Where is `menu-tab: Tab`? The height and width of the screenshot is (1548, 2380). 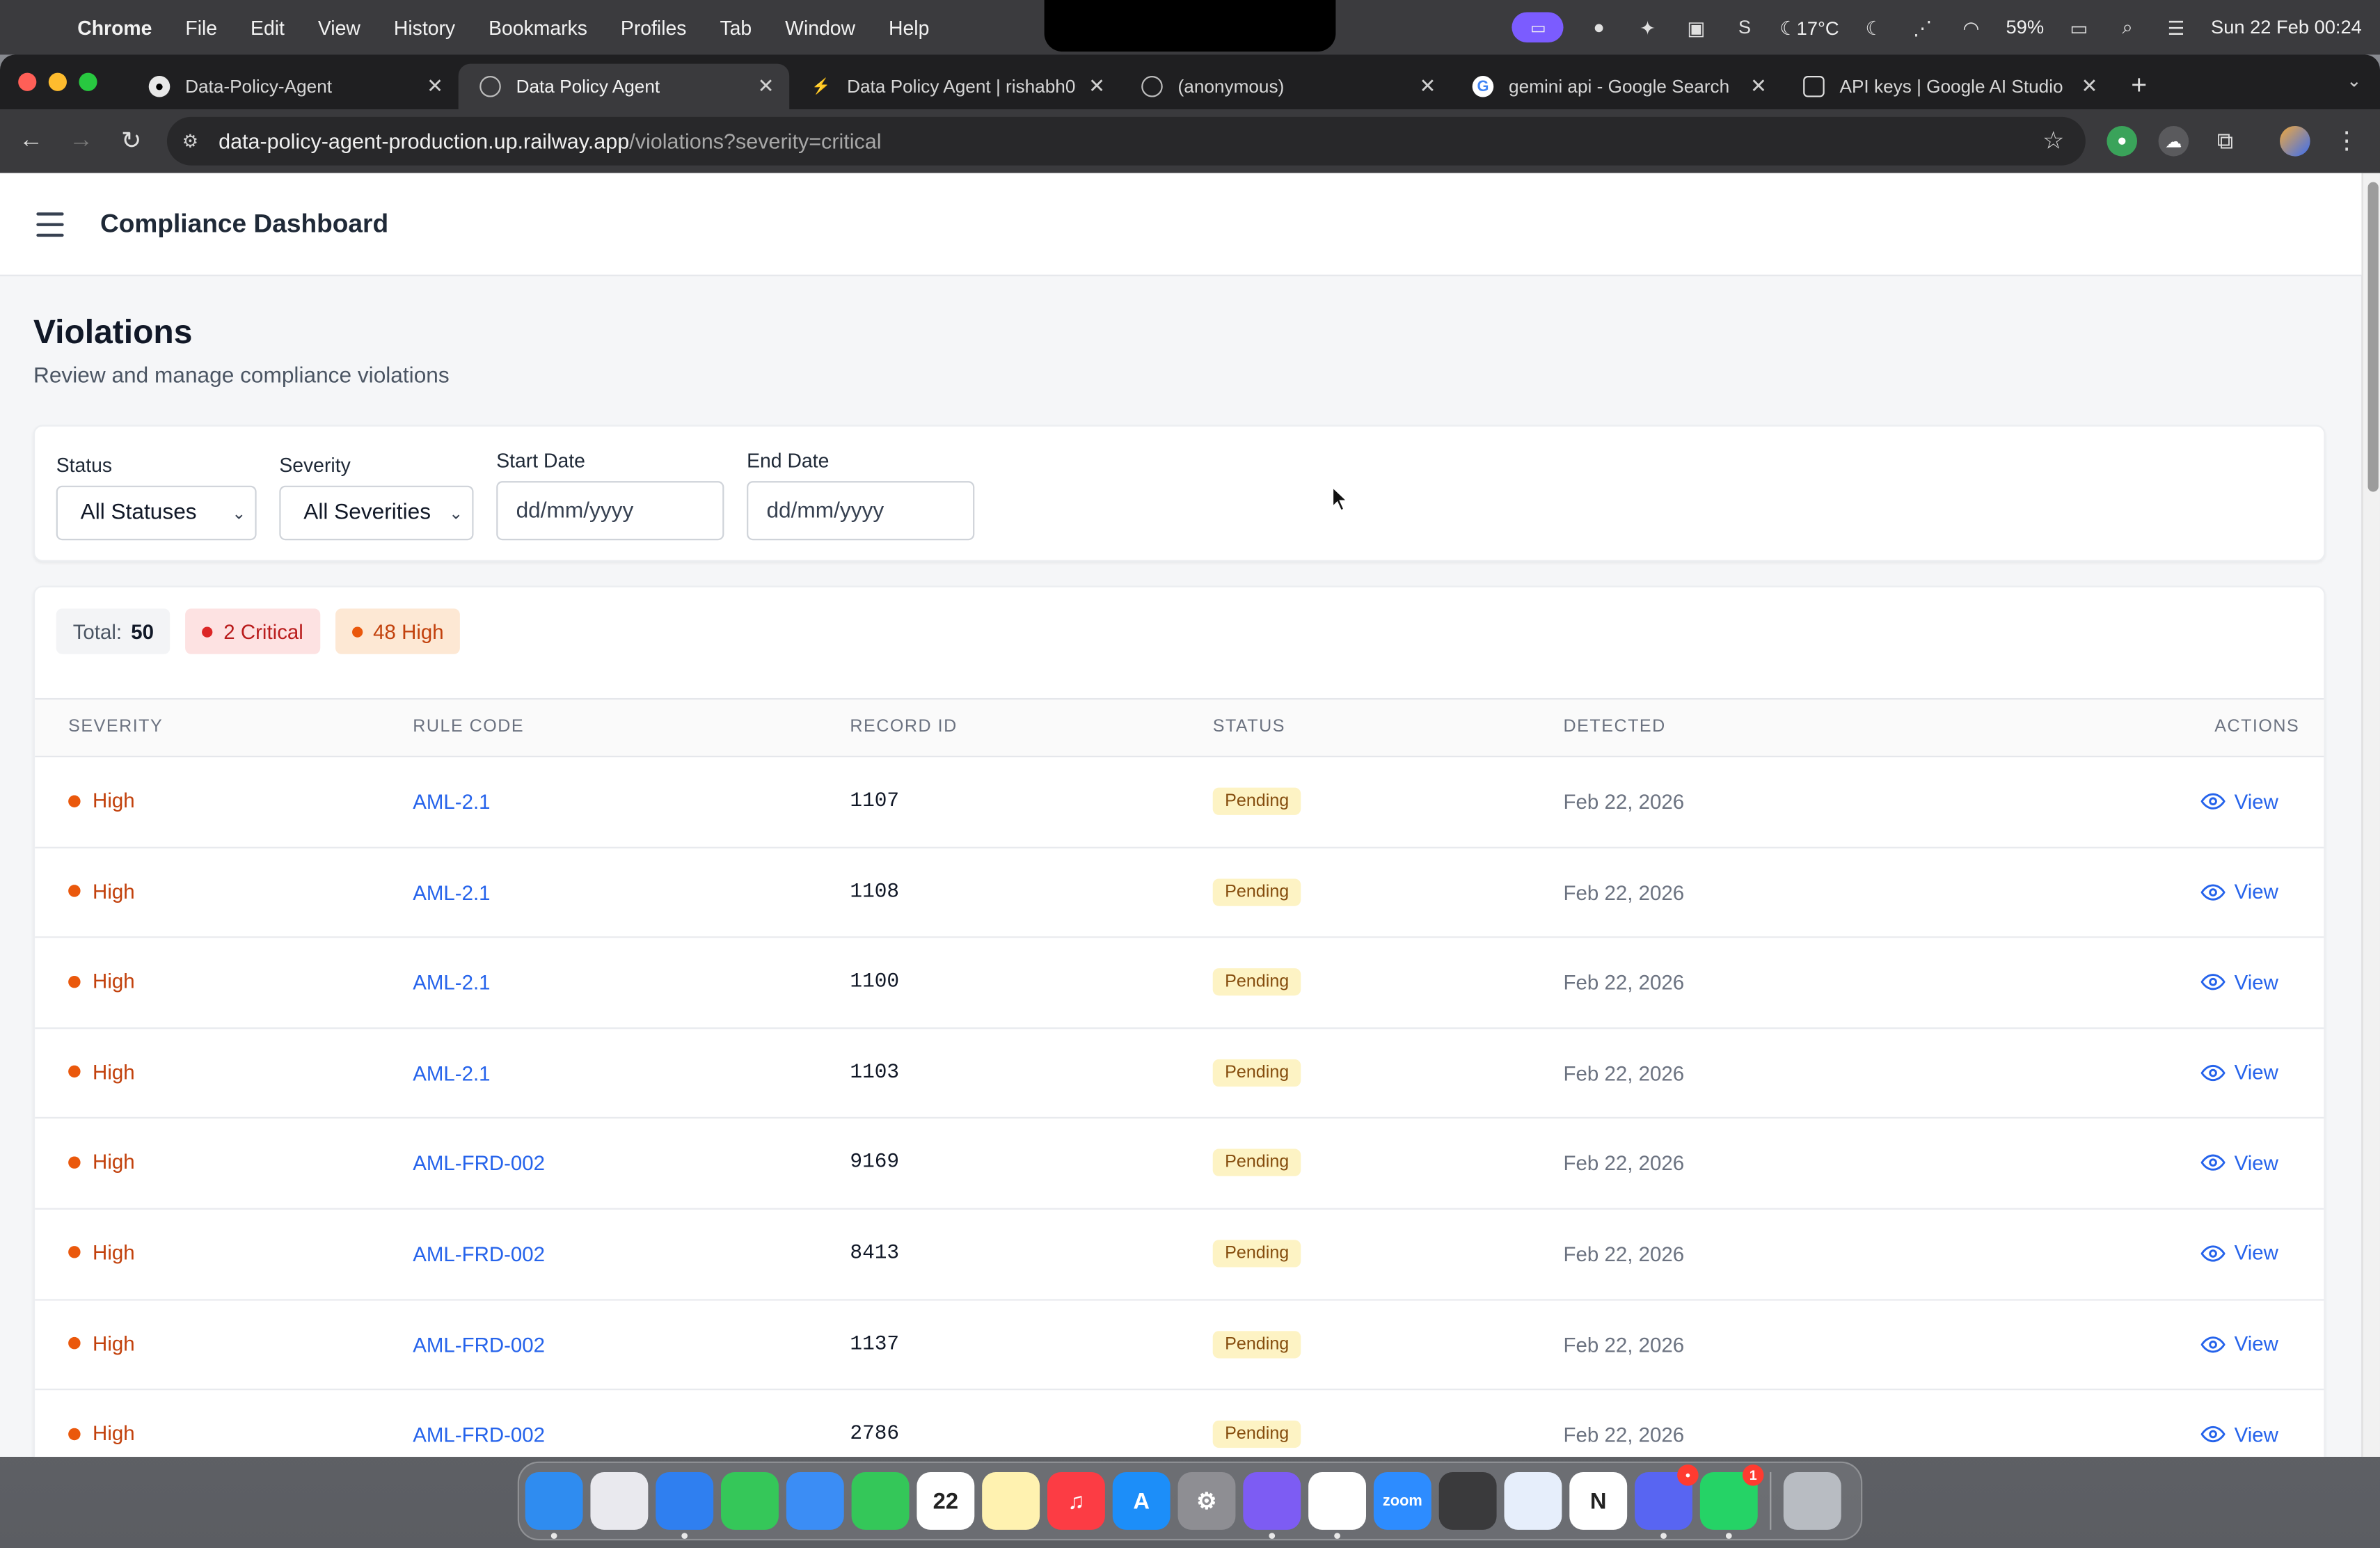 menu-tab: Tab is located at coordinates (735, 27).